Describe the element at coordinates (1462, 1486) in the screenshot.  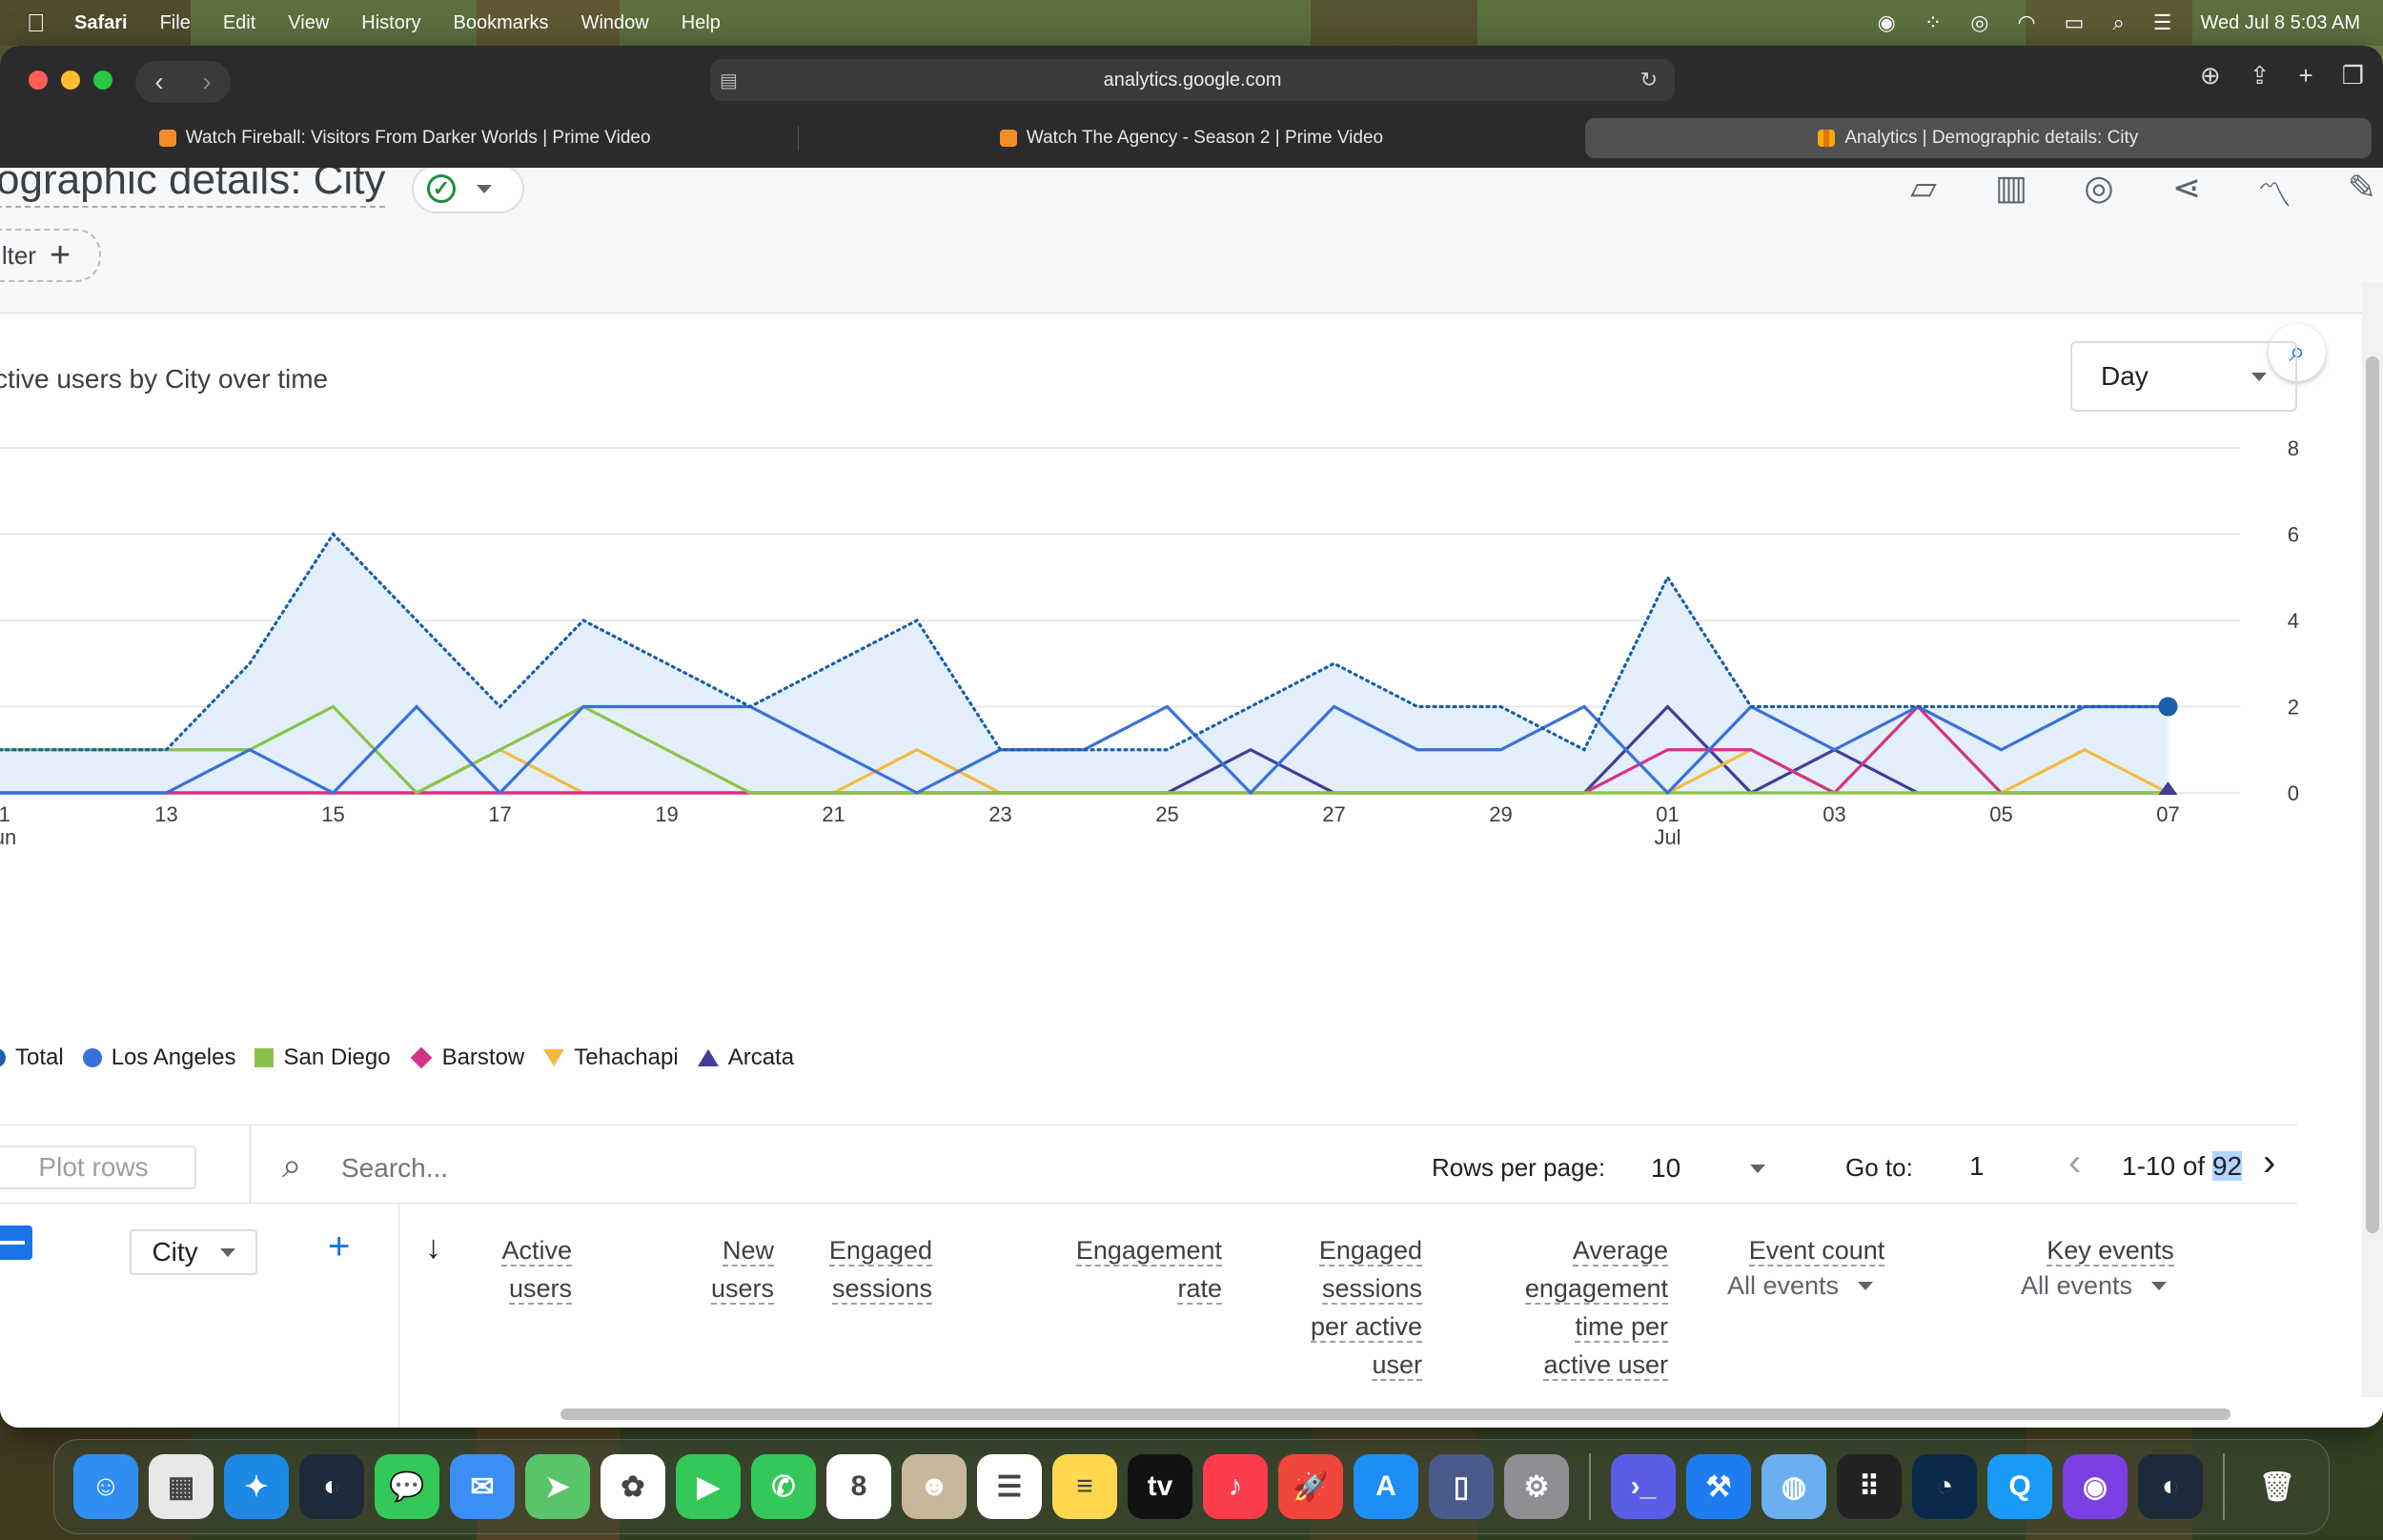
I see `simulator-icon: ▯` at that location.